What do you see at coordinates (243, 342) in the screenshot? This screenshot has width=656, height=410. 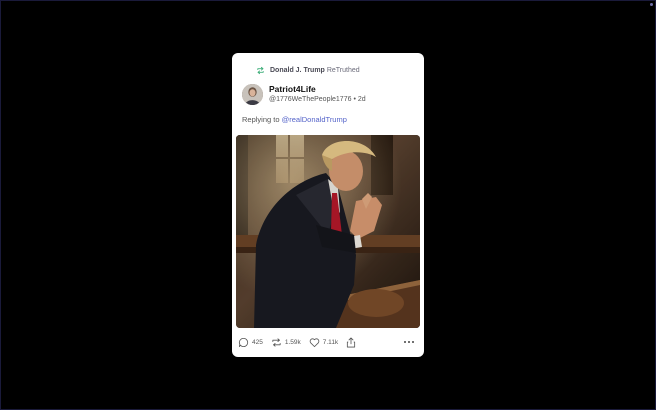 I see `comment-icon` at bounding box center [243, 342].